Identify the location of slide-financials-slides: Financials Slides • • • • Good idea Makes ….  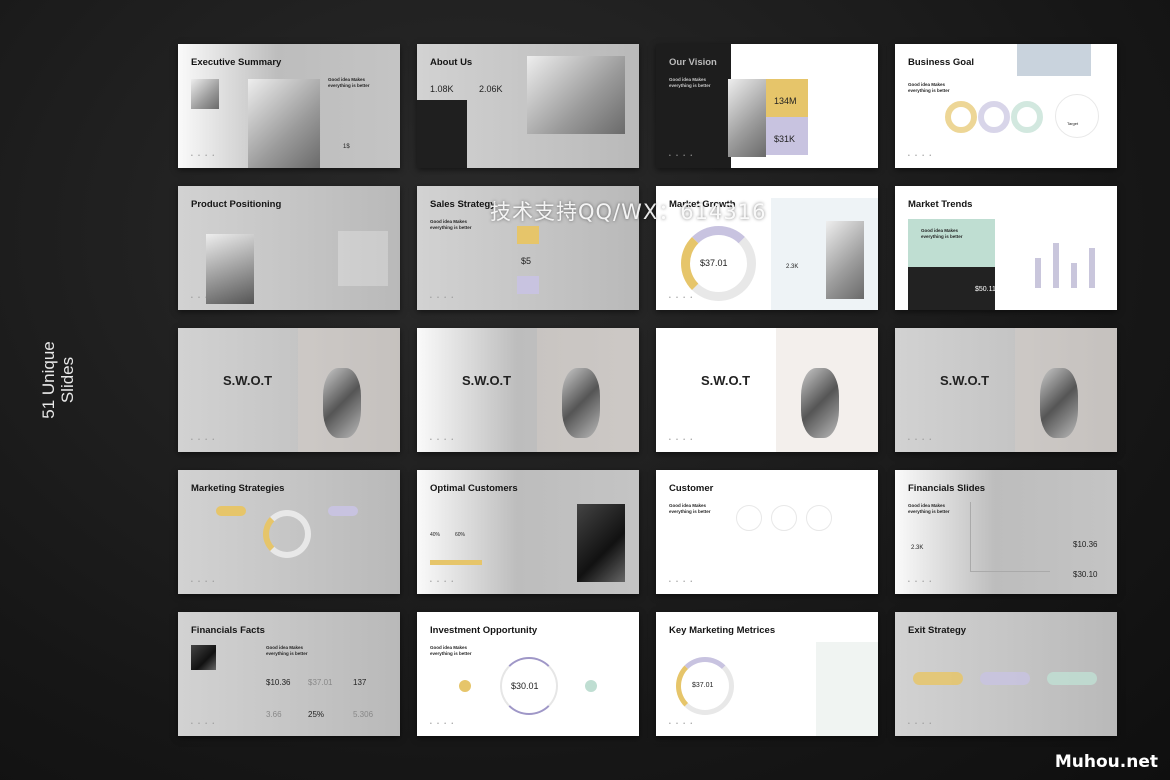
(1006, 532).